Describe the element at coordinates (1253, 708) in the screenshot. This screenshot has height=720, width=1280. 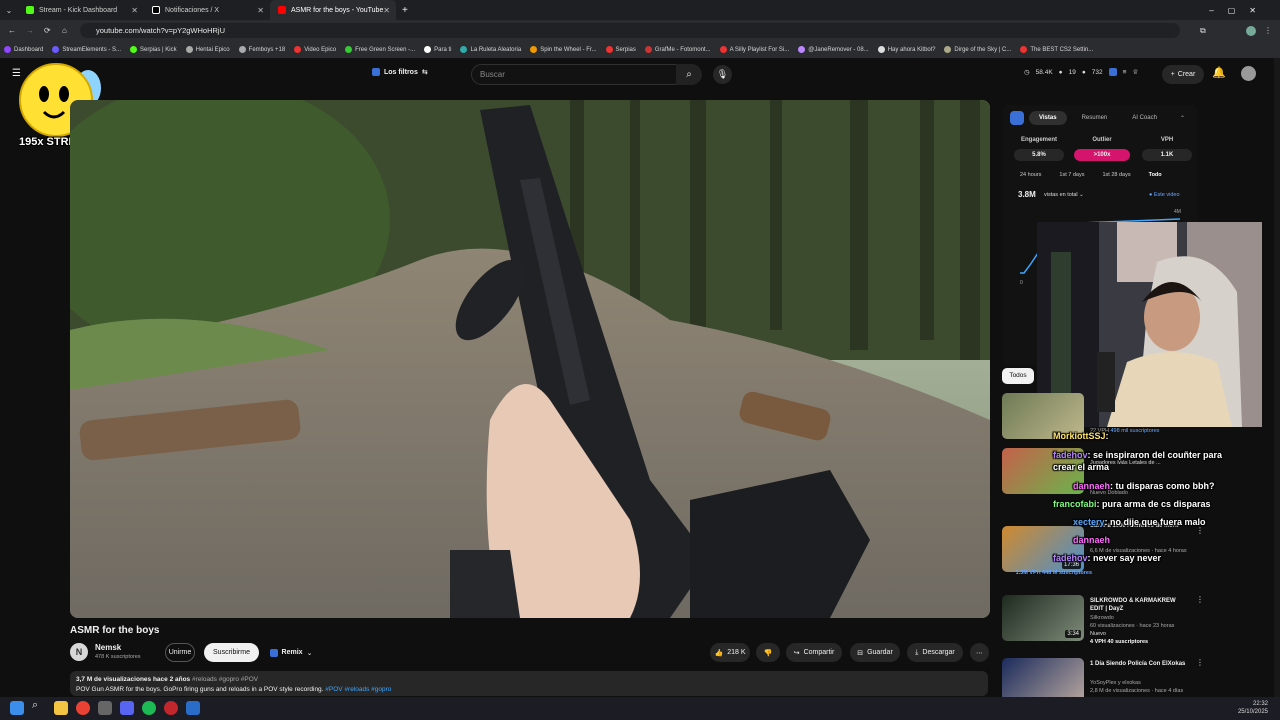
I see `system-clock: 22:32 25/10/2025` at that location.